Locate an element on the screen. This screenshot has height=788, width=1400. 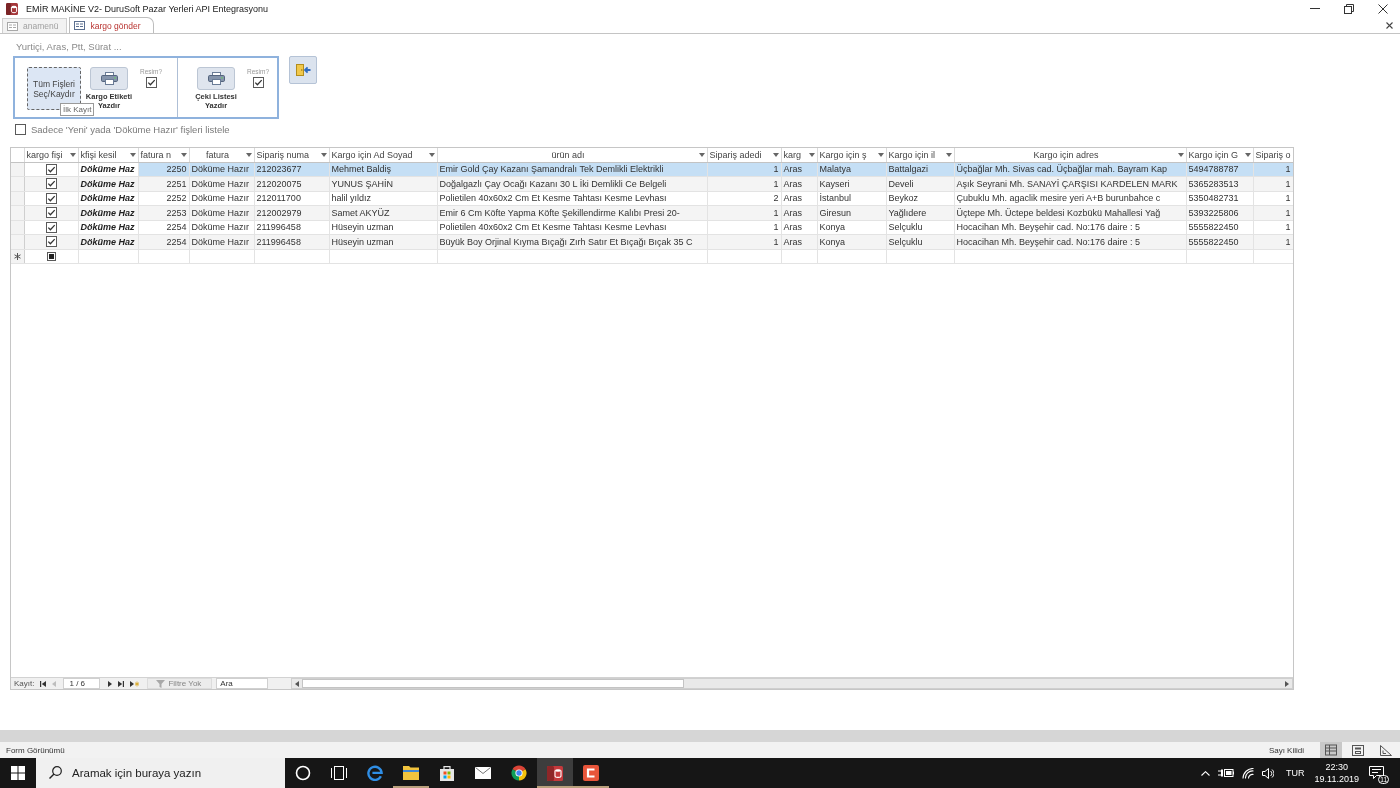
table-cell: halil yıldız is located at coordinates (383, 198).